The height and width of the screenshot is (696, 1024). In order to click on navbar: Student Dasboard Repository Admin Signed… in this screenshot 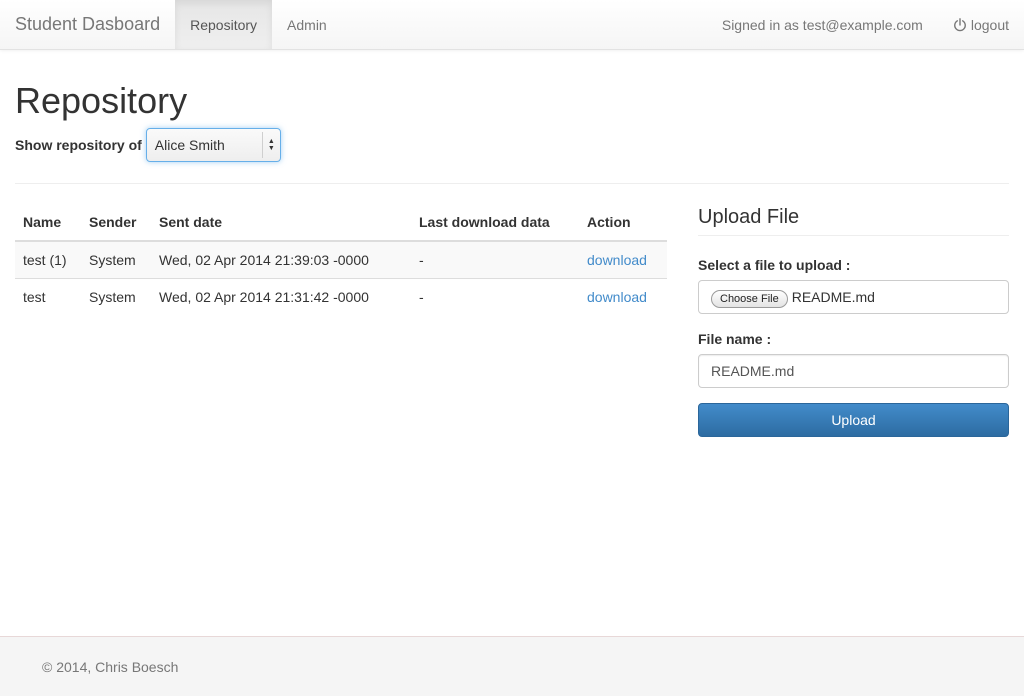, I will do `click(512, 25)`.